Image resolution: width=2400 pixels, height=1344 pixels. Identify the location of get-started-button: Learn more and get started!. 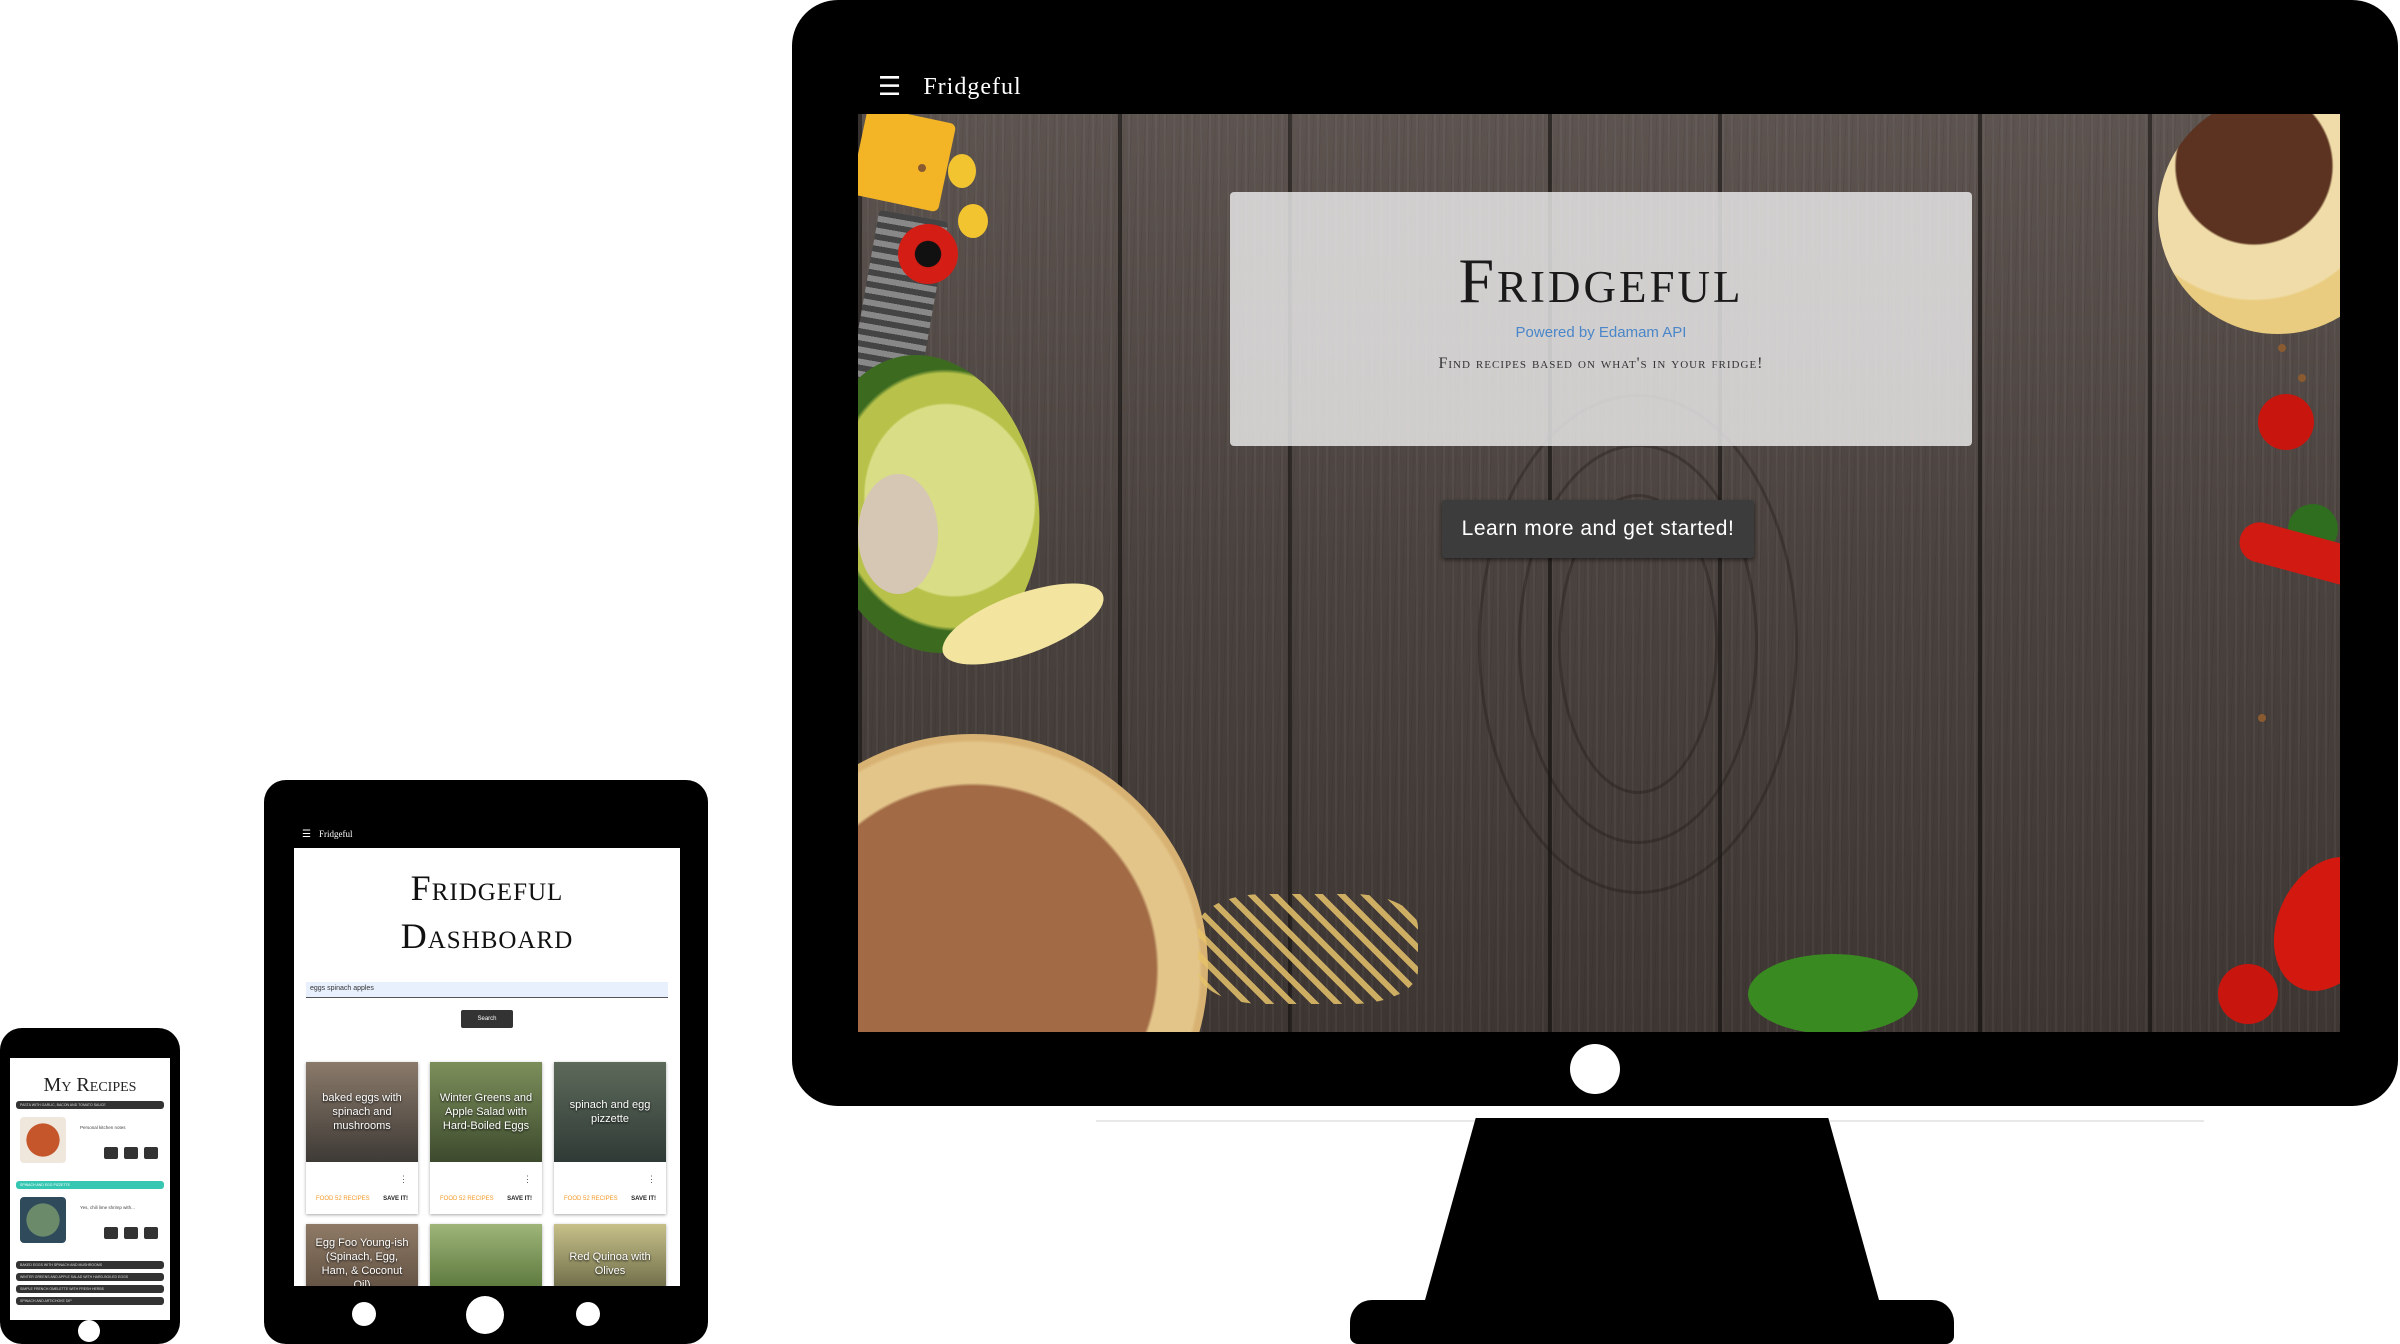
(1598, 529).